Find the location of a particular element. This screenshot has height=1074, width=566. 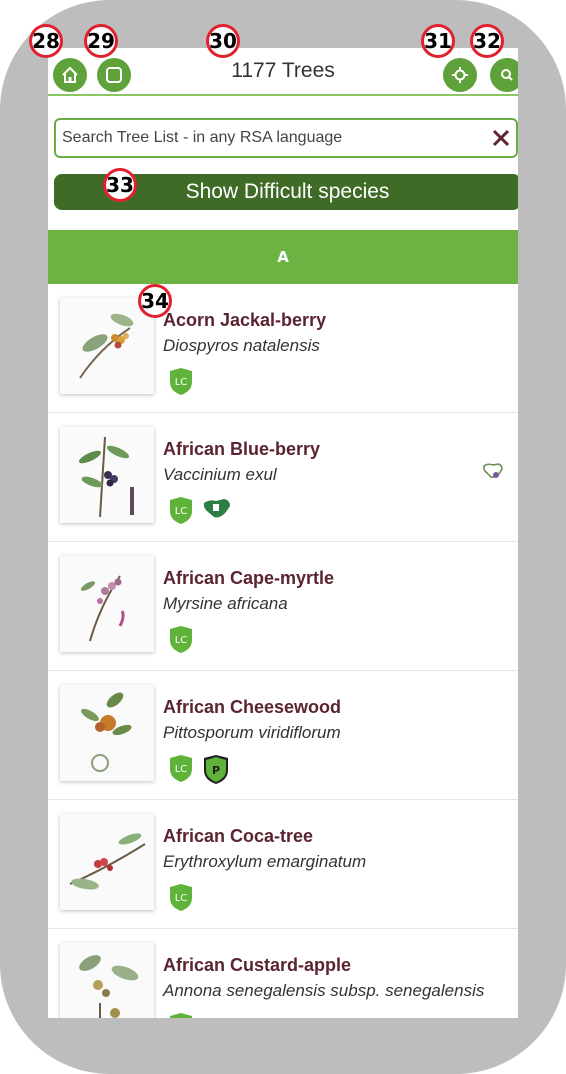

svg-text: P is located at coordinates (216, 770).